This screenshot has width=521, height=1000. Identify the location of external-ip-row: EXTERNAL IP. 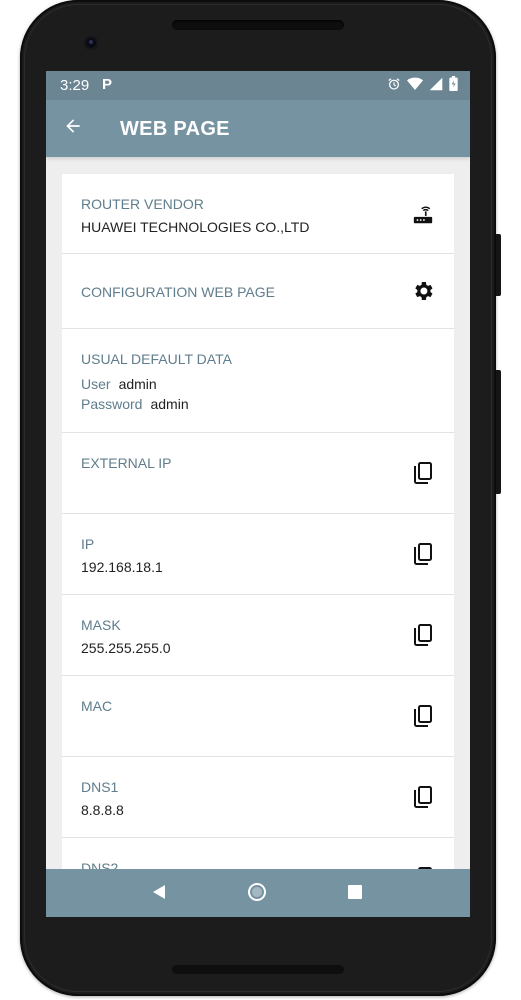
(258, 473).